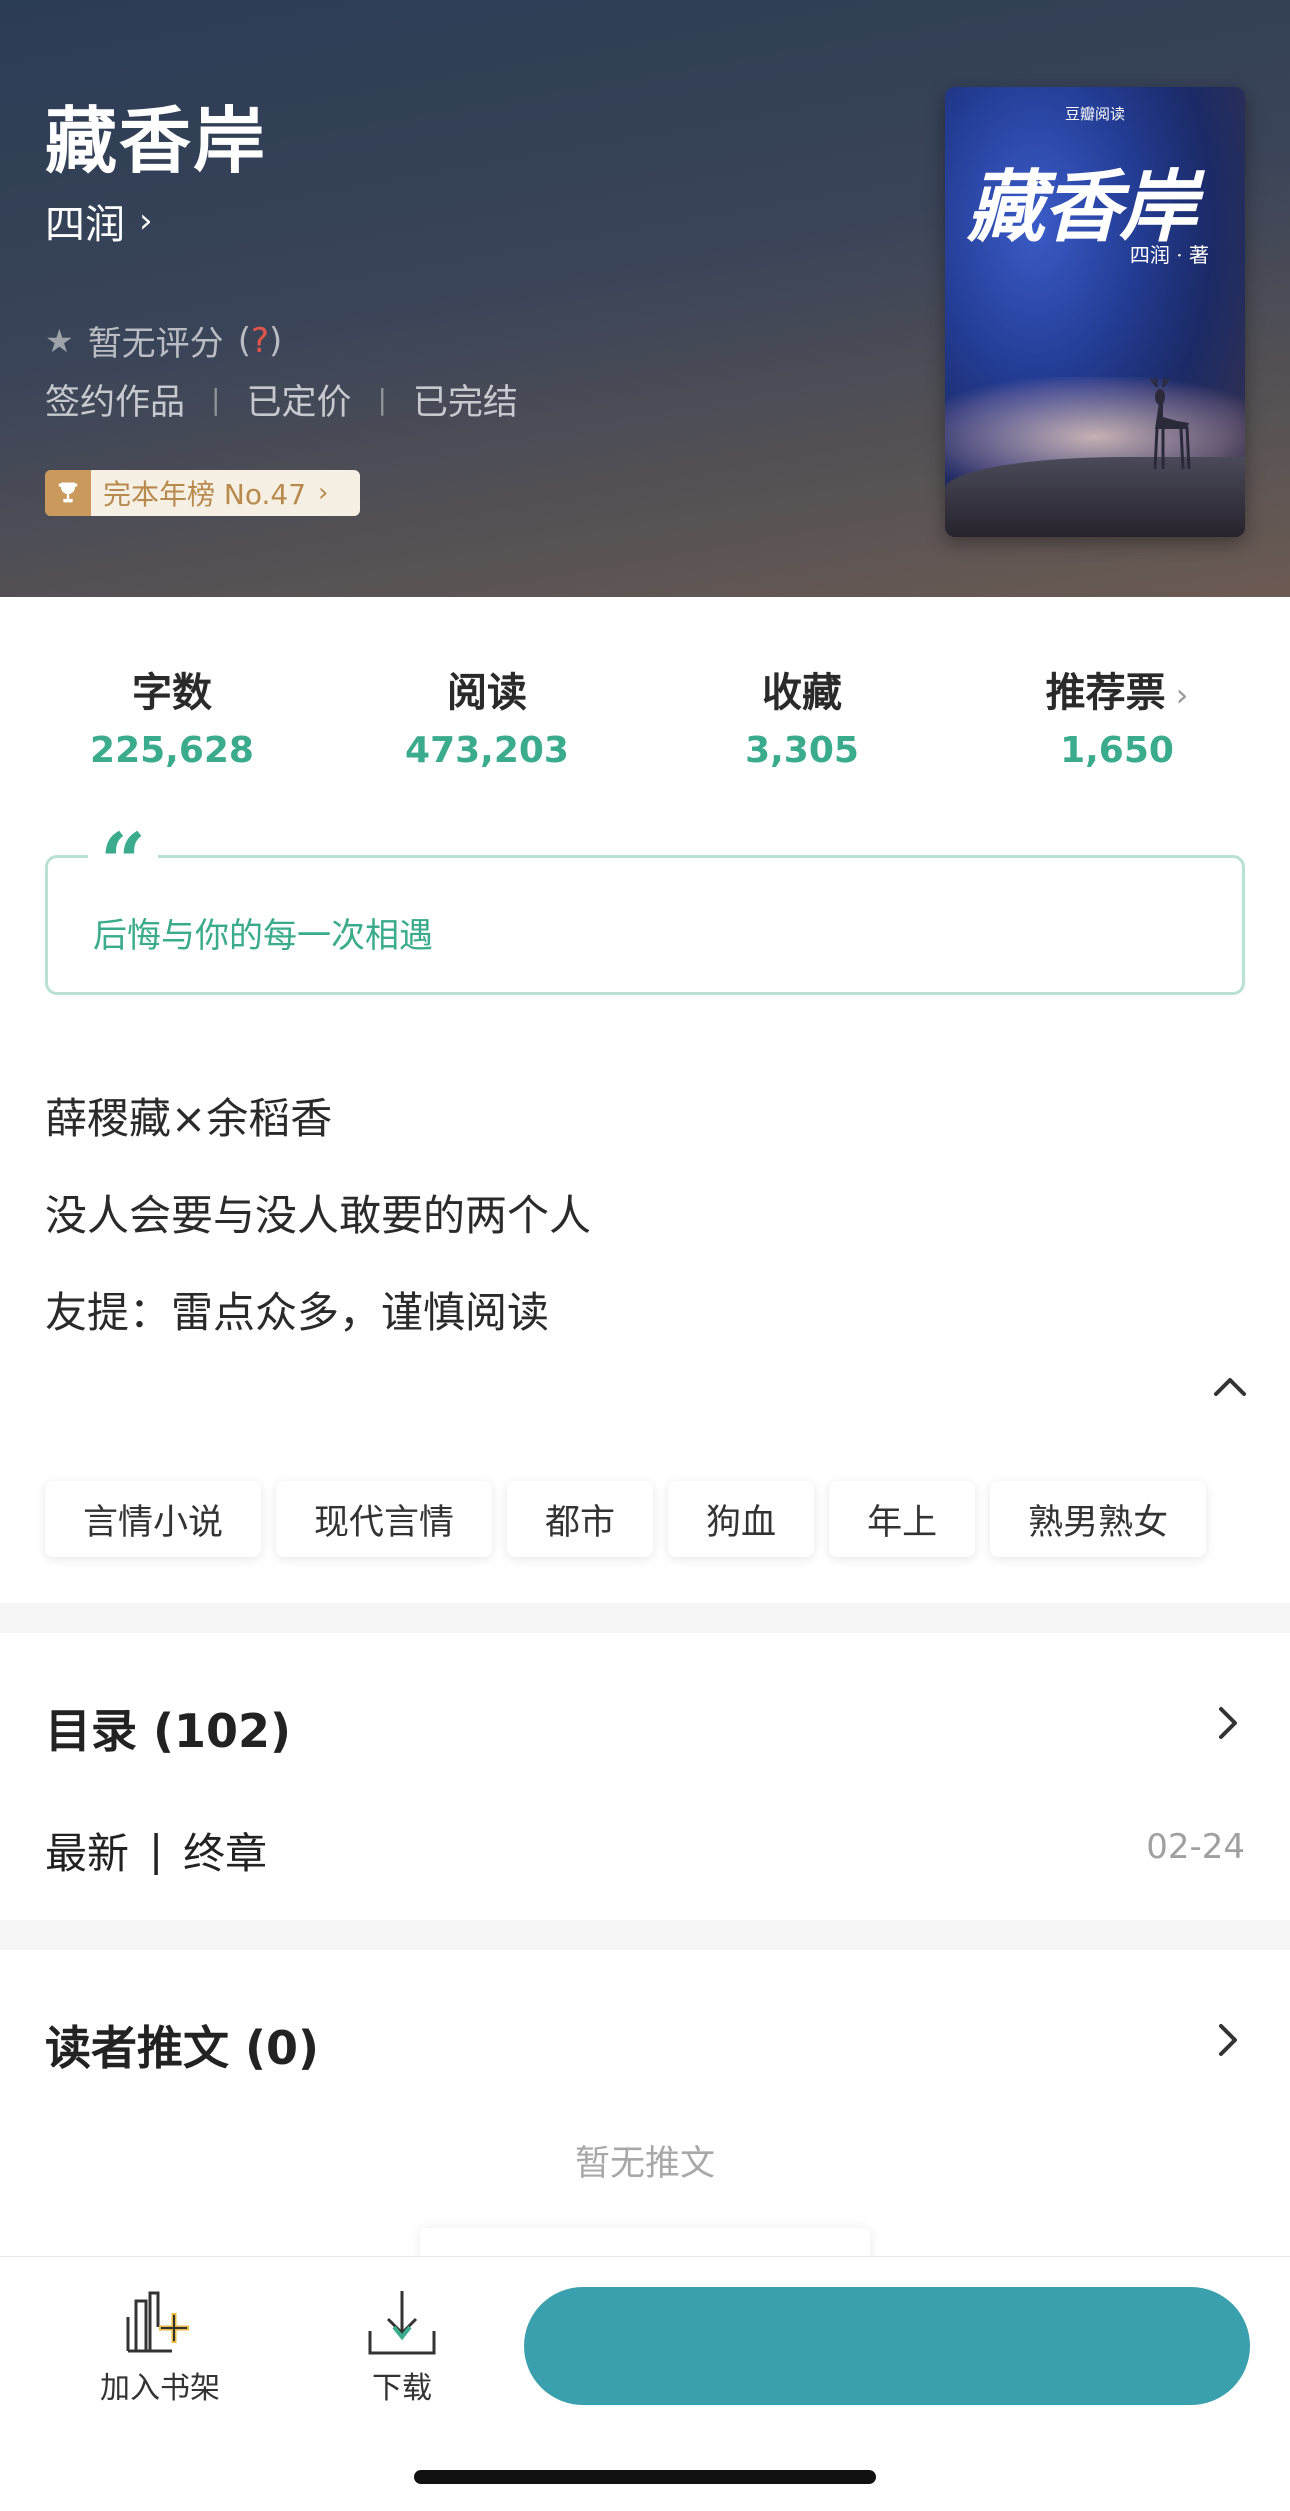 This screenshot has height=2511, width=1290. Describe the element at coordinates (1105, 693) in the screenshot. I see `stat-label: 推荐票` at that location.